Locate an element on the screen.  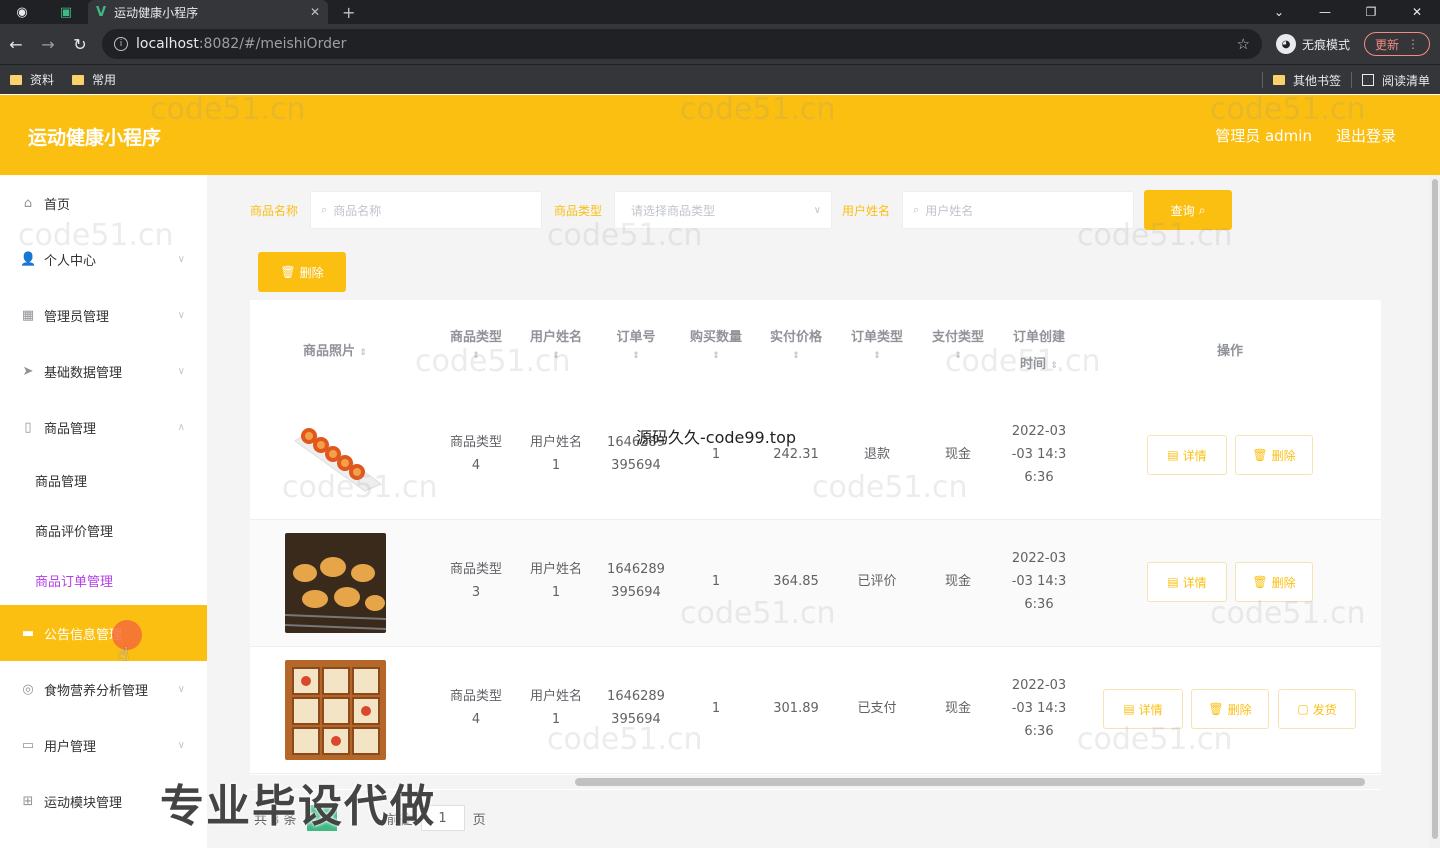
page-vertical-scrollbar is located at coordinates (1435, 511).